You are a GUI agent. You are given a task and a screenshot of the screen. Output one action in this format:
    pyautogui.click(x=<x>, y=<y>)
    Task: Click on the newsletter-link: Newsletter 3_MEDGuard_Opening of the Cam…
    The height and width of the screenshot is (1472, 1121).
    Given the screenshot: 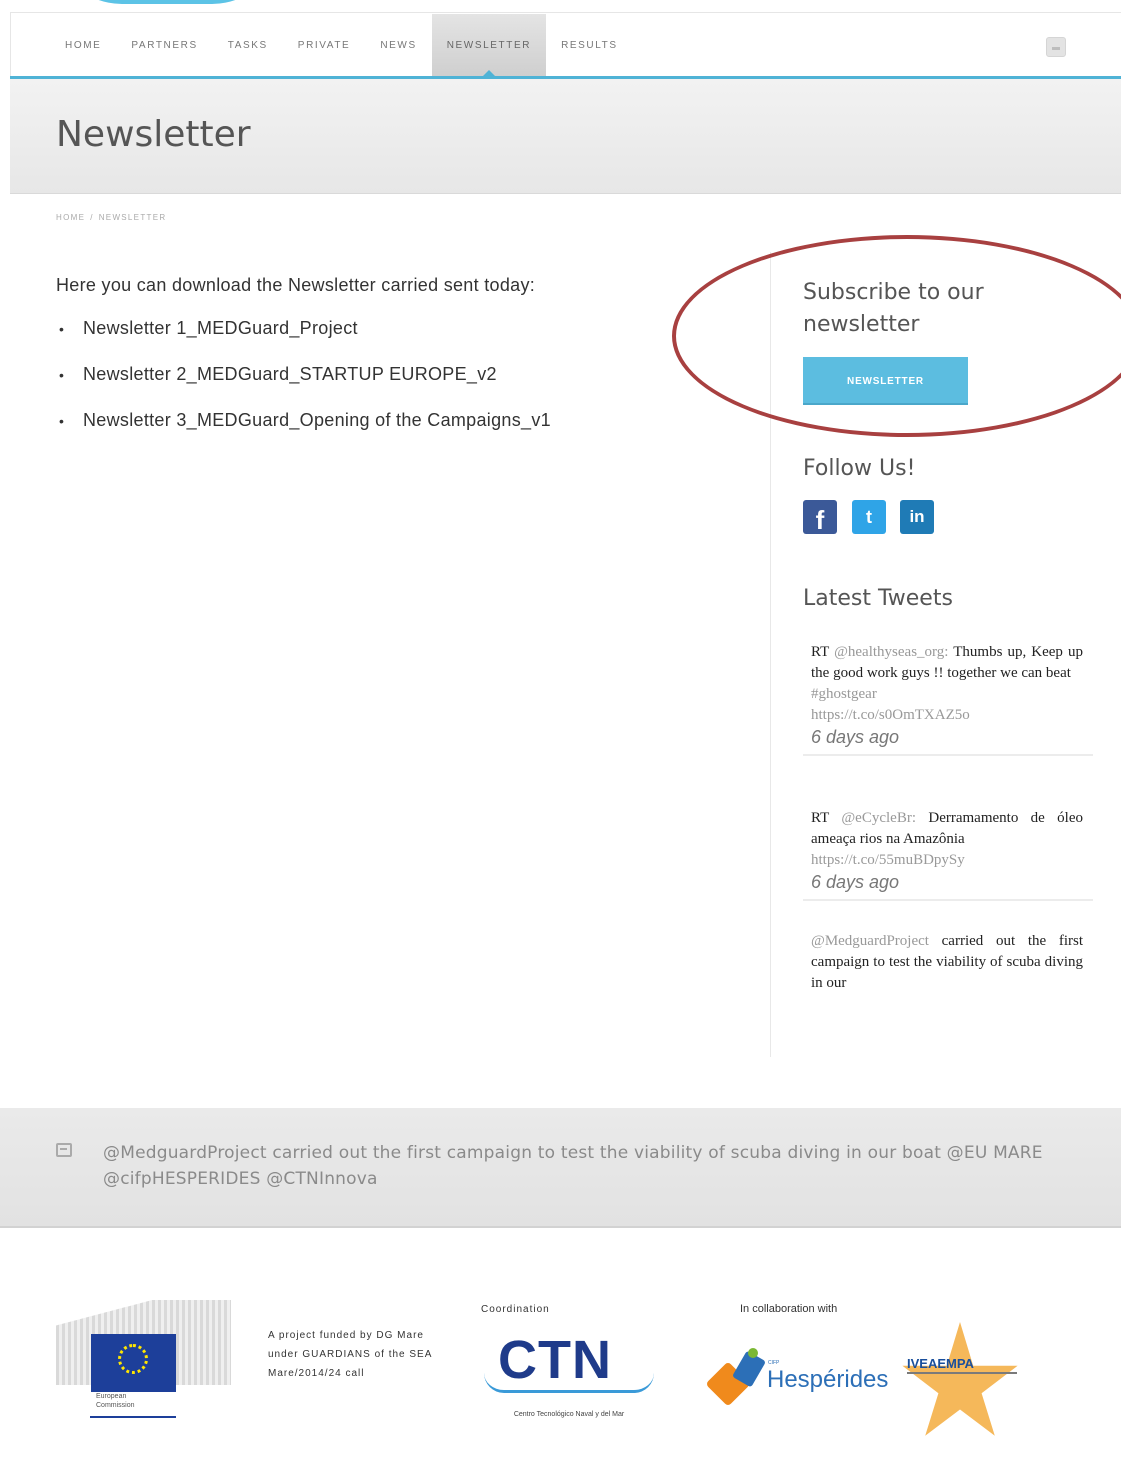 What is the action you would take?
    pyautogui.click(x=317, y=420)
    